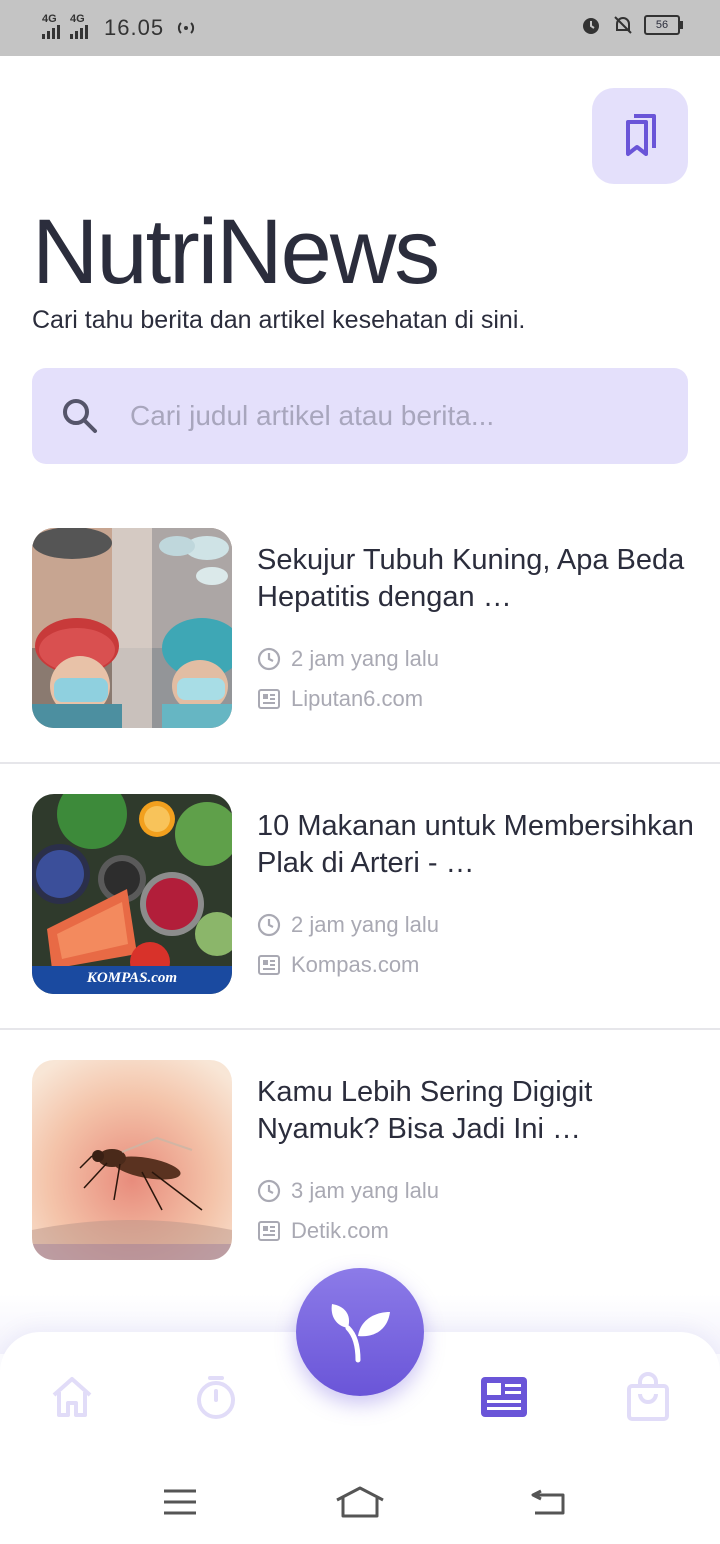 Image resolution: width=720 pixels, height=1544 pixels. What do you see at coordinates (663, 25) in the screenshot?
I see `battery-icon: 56` at bounding box center [663, 25].